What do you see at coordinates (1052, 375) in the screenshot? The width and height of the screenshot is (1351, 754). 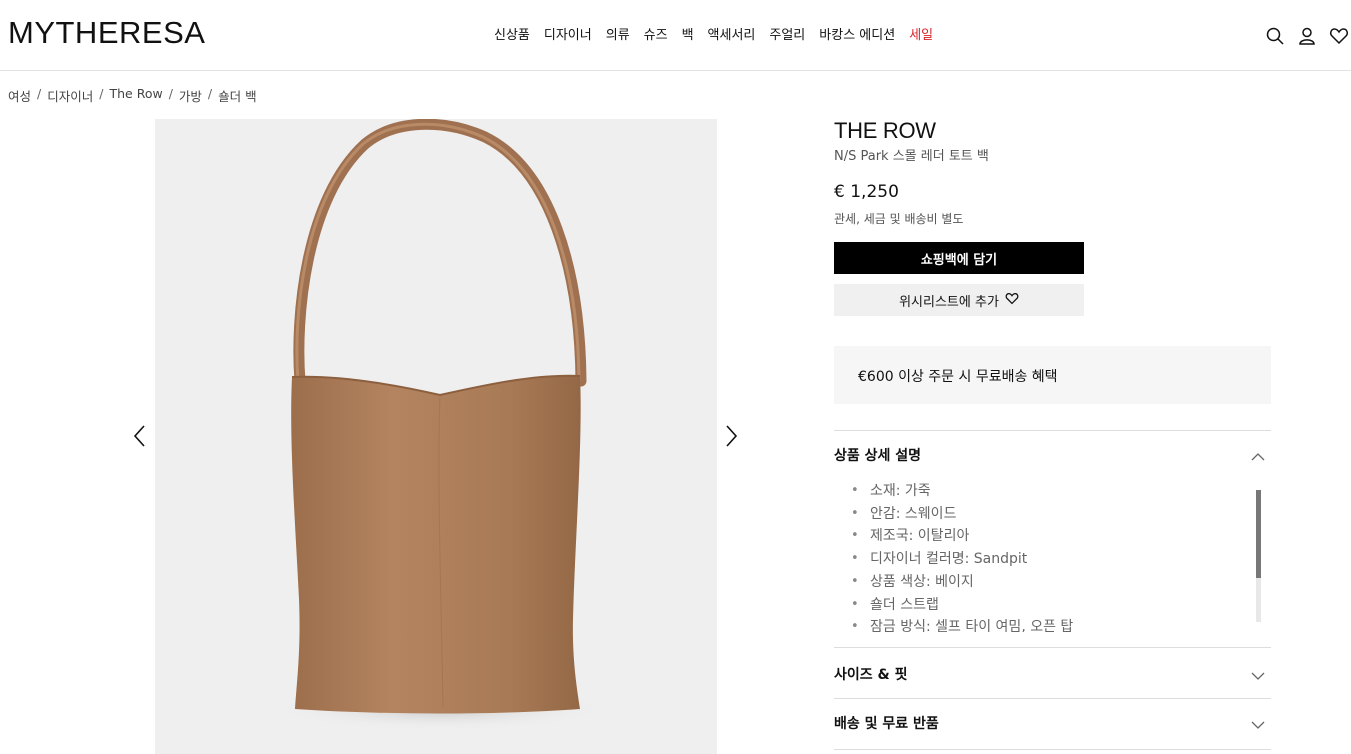 I see `free-shipping-banner: €600 이상 주문 시 무료배송 혜택` at bounding box center [1052, 375].